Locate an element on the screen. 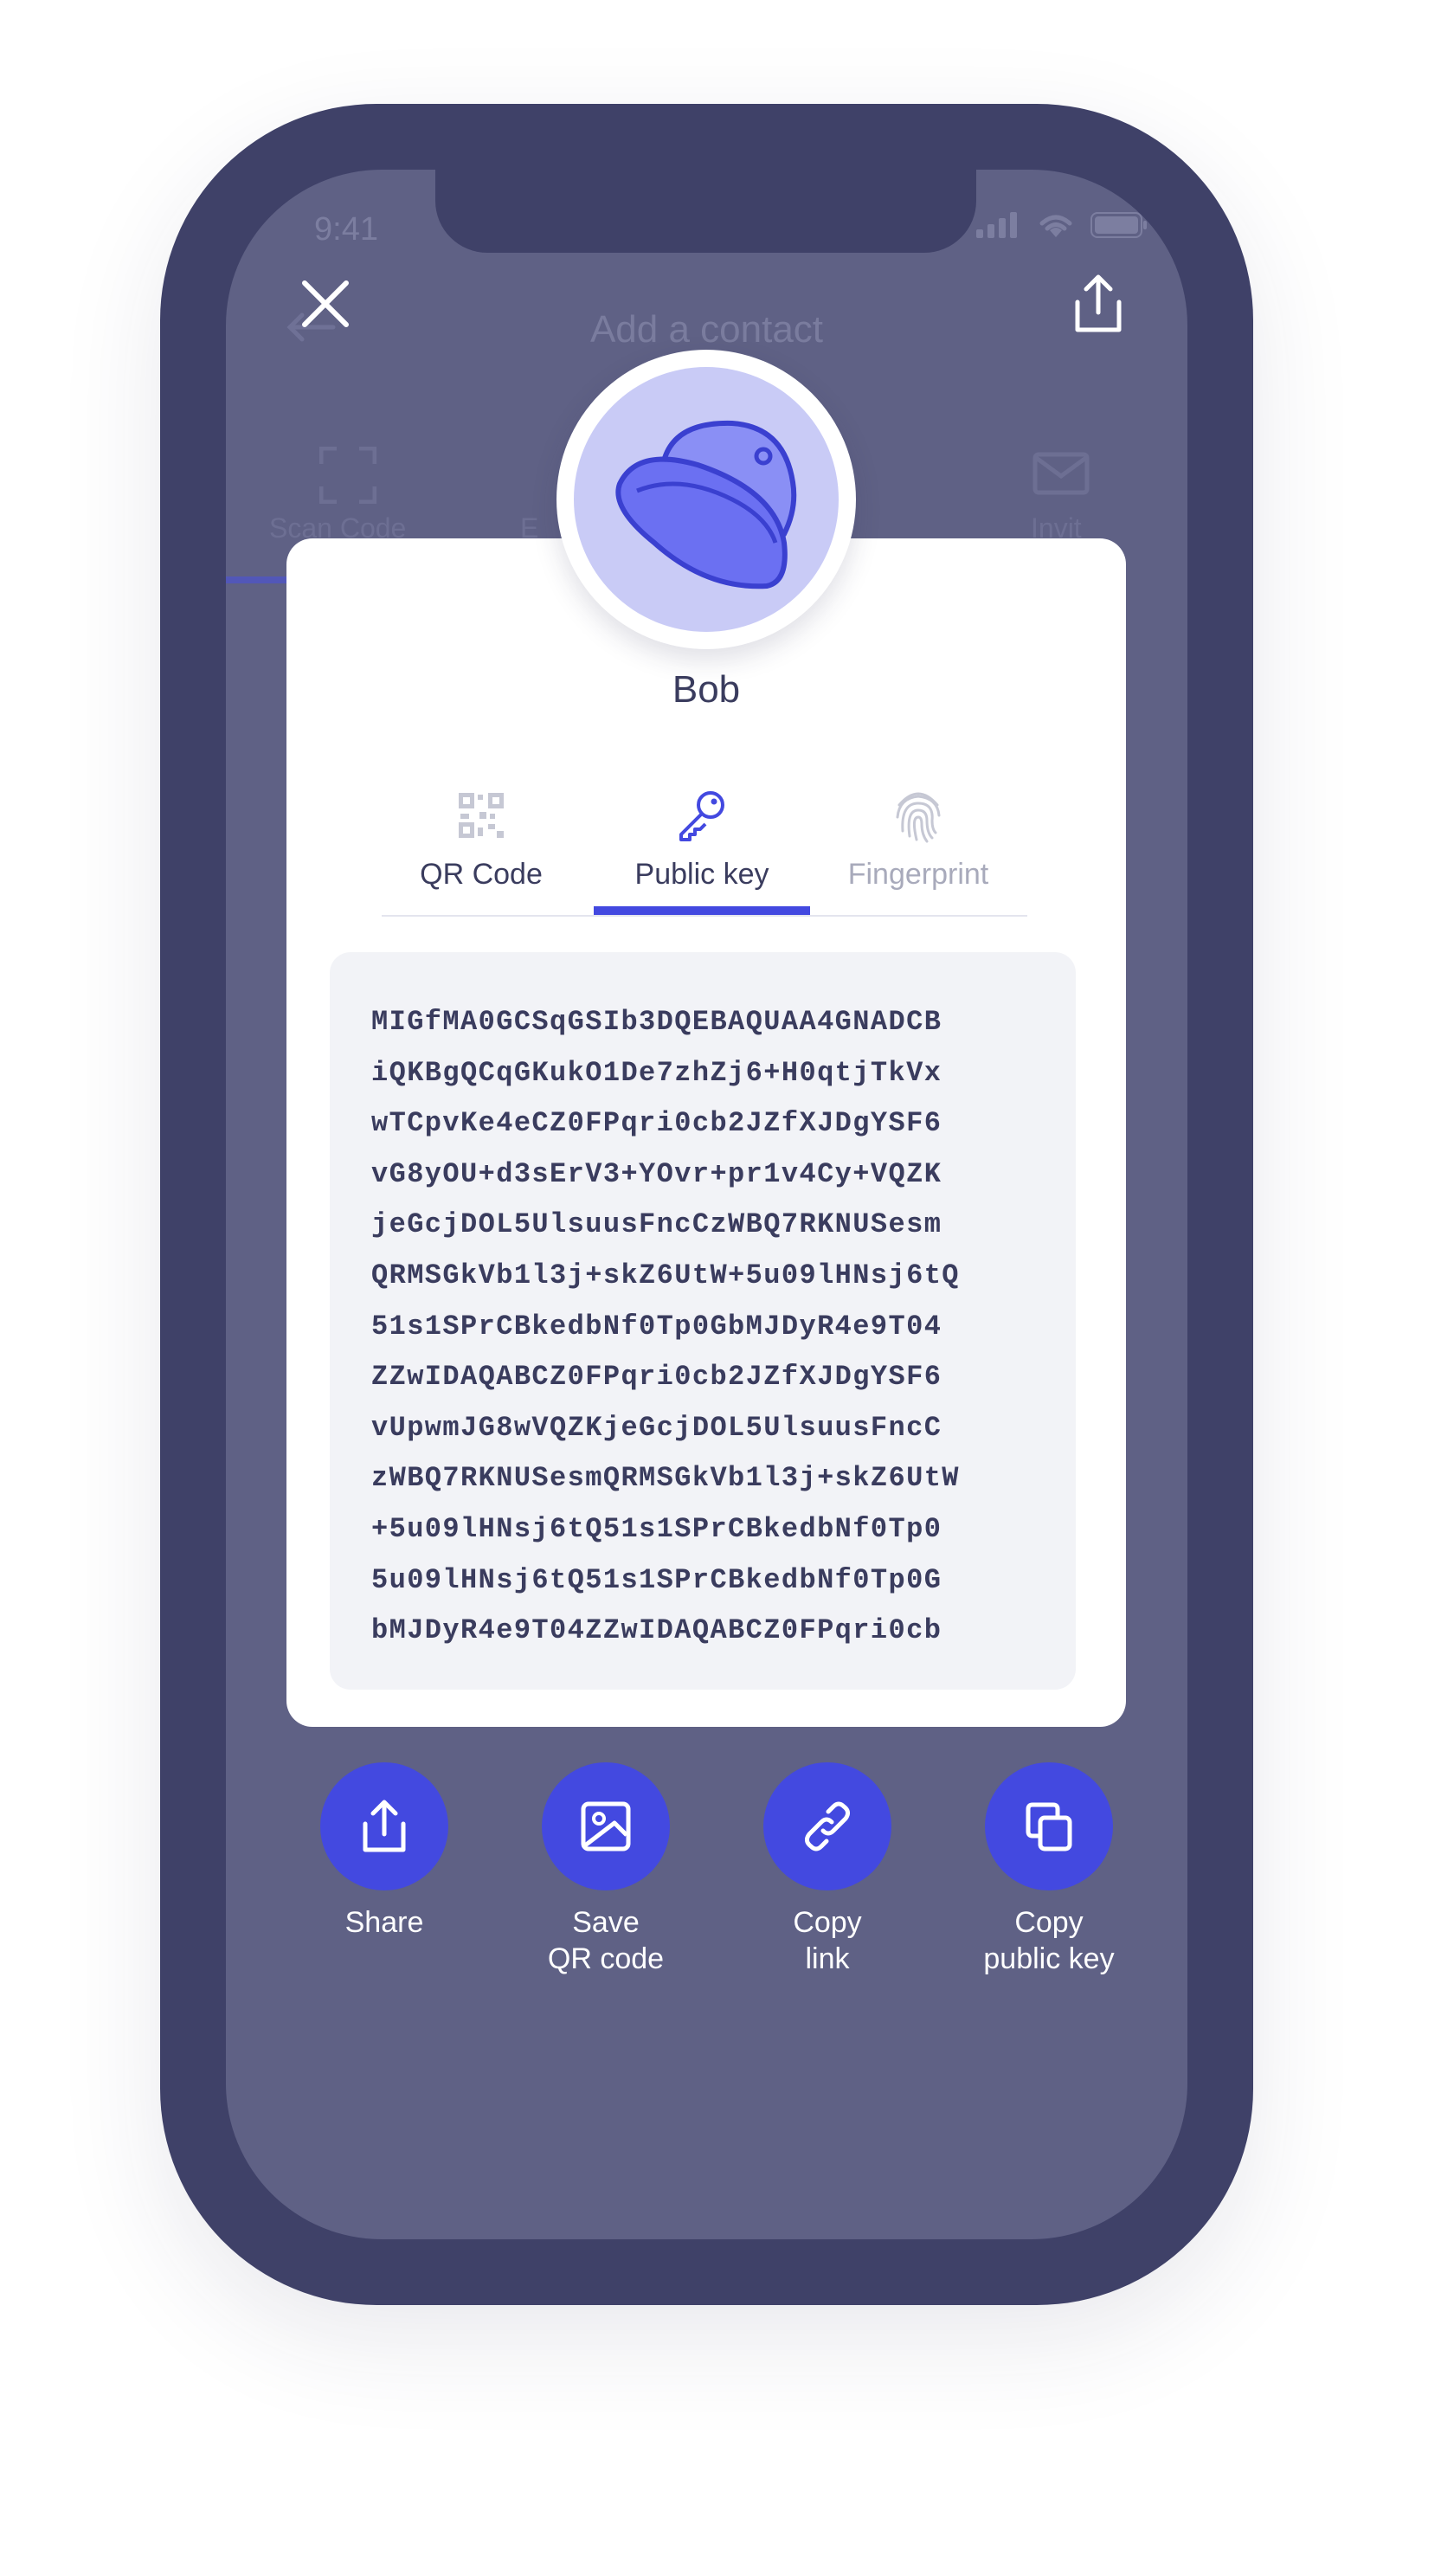 This screenshot has width=1441, height=2576. signal-icon is located at coordinates (997, 225).